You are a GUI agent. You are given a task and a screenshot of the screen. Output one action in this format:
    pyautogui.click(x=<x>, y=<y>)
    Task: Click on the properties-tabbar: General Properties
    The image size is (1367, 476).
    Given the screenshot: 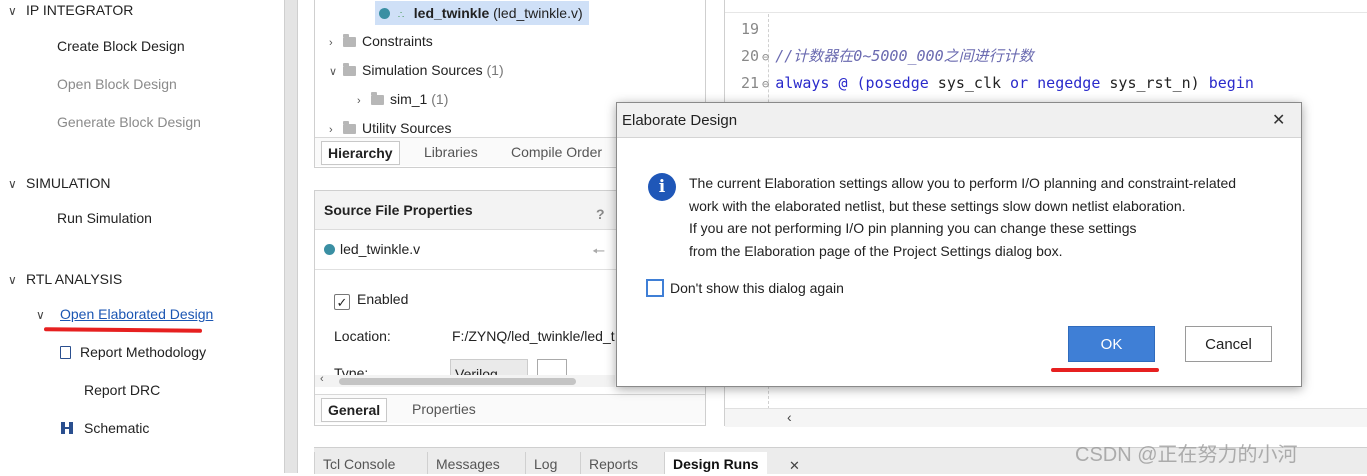 What is the action you would take?
    pyautogui.click(x=510, y=408)
    